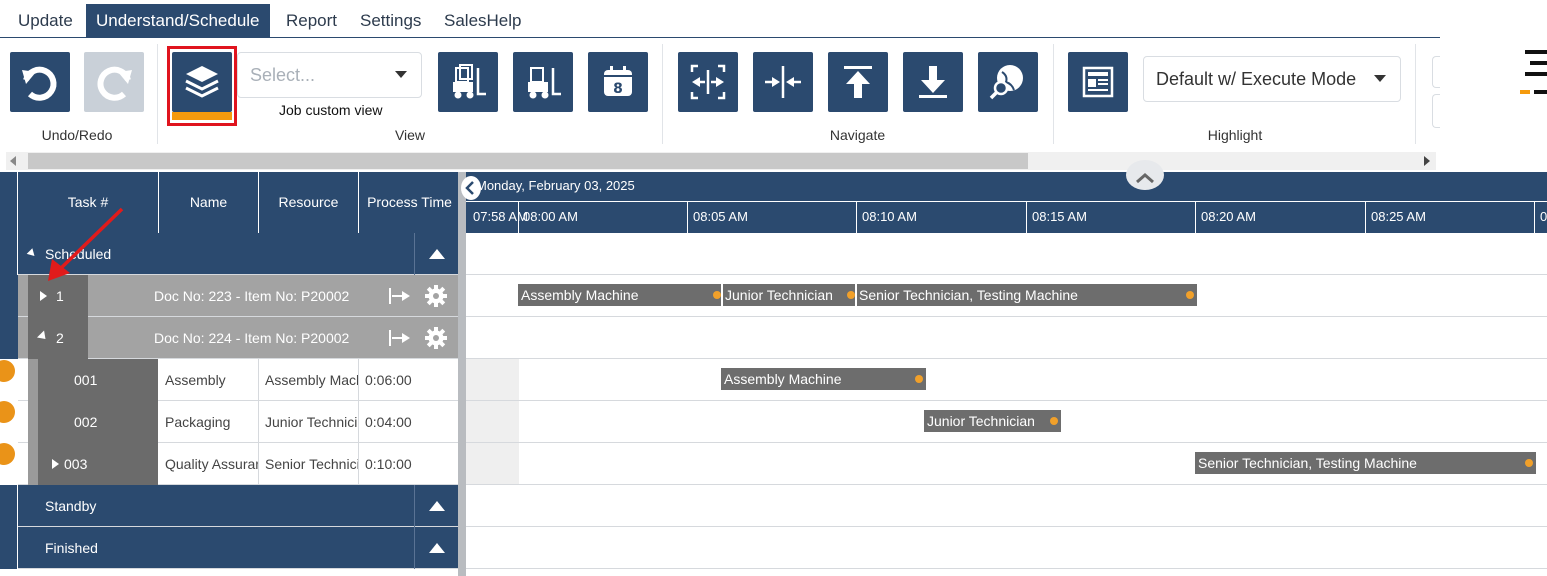 This screenshot has height=576, width=1547. What do you see at coordinates (492, 422) in the screenshot?
I see `gantt-past-shade` at bounding box center [492, 422].